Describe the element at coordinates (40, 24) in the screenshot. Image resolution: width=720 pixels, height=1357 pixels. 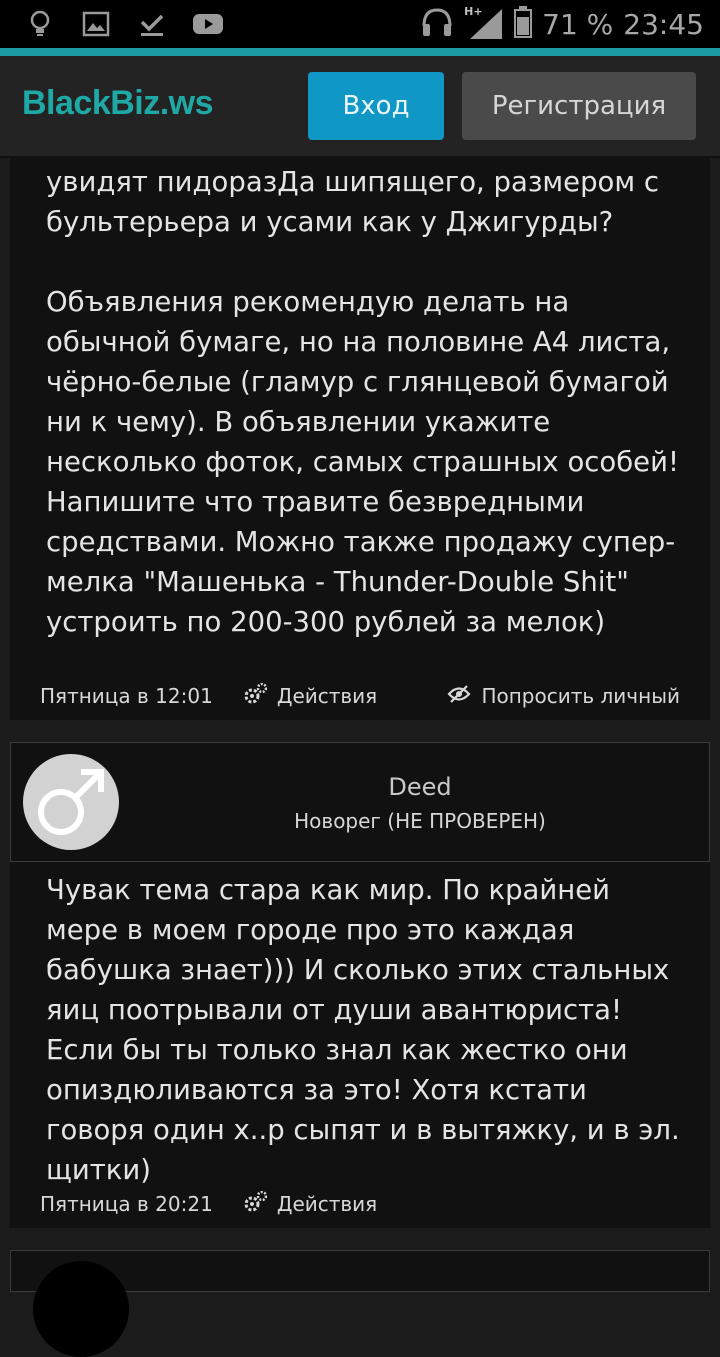
I see `lightbulb-icon` at that location.